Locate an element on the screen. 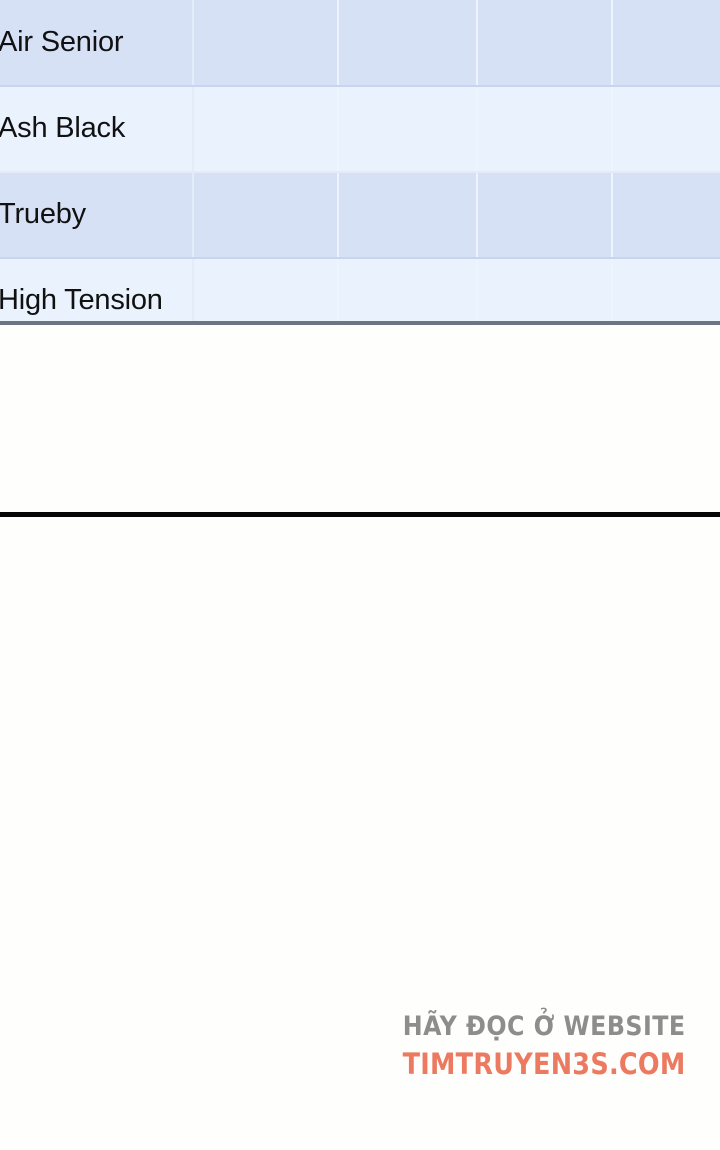  watermark-line-primary: HÃY ĐỌC Ở WEBSITE is located at coordinates (544, 1026).